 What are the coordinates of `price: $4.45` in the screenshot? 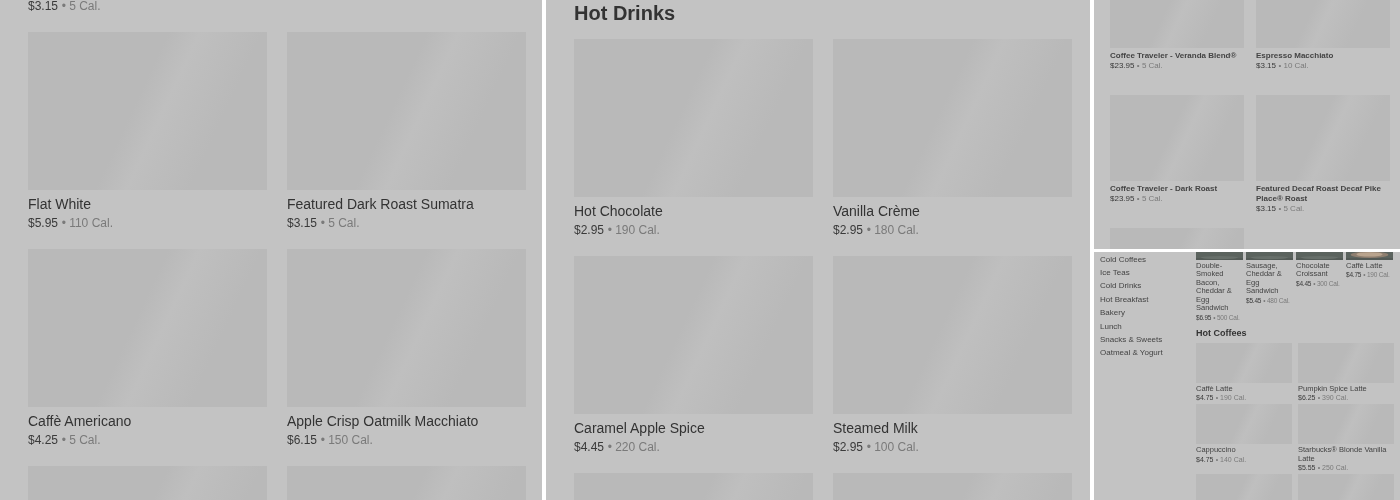 It's located at (589, 447).